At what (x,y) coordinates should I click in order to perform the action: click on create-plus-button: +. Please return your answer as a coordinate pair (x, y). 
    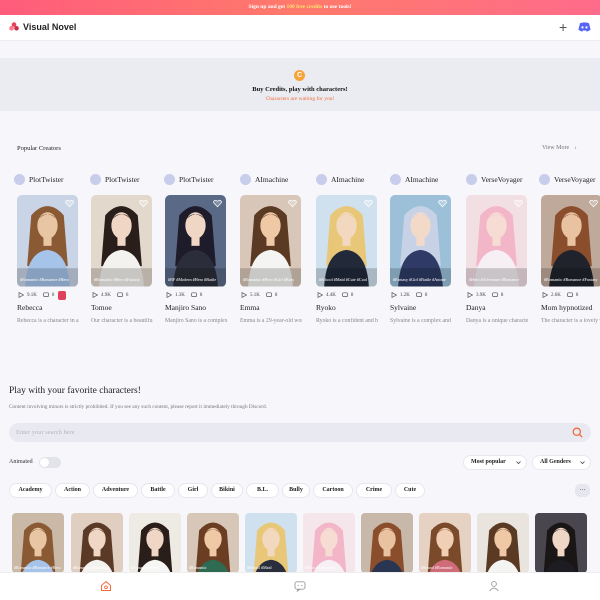
    Looking at the image, I should click on (563, 27).